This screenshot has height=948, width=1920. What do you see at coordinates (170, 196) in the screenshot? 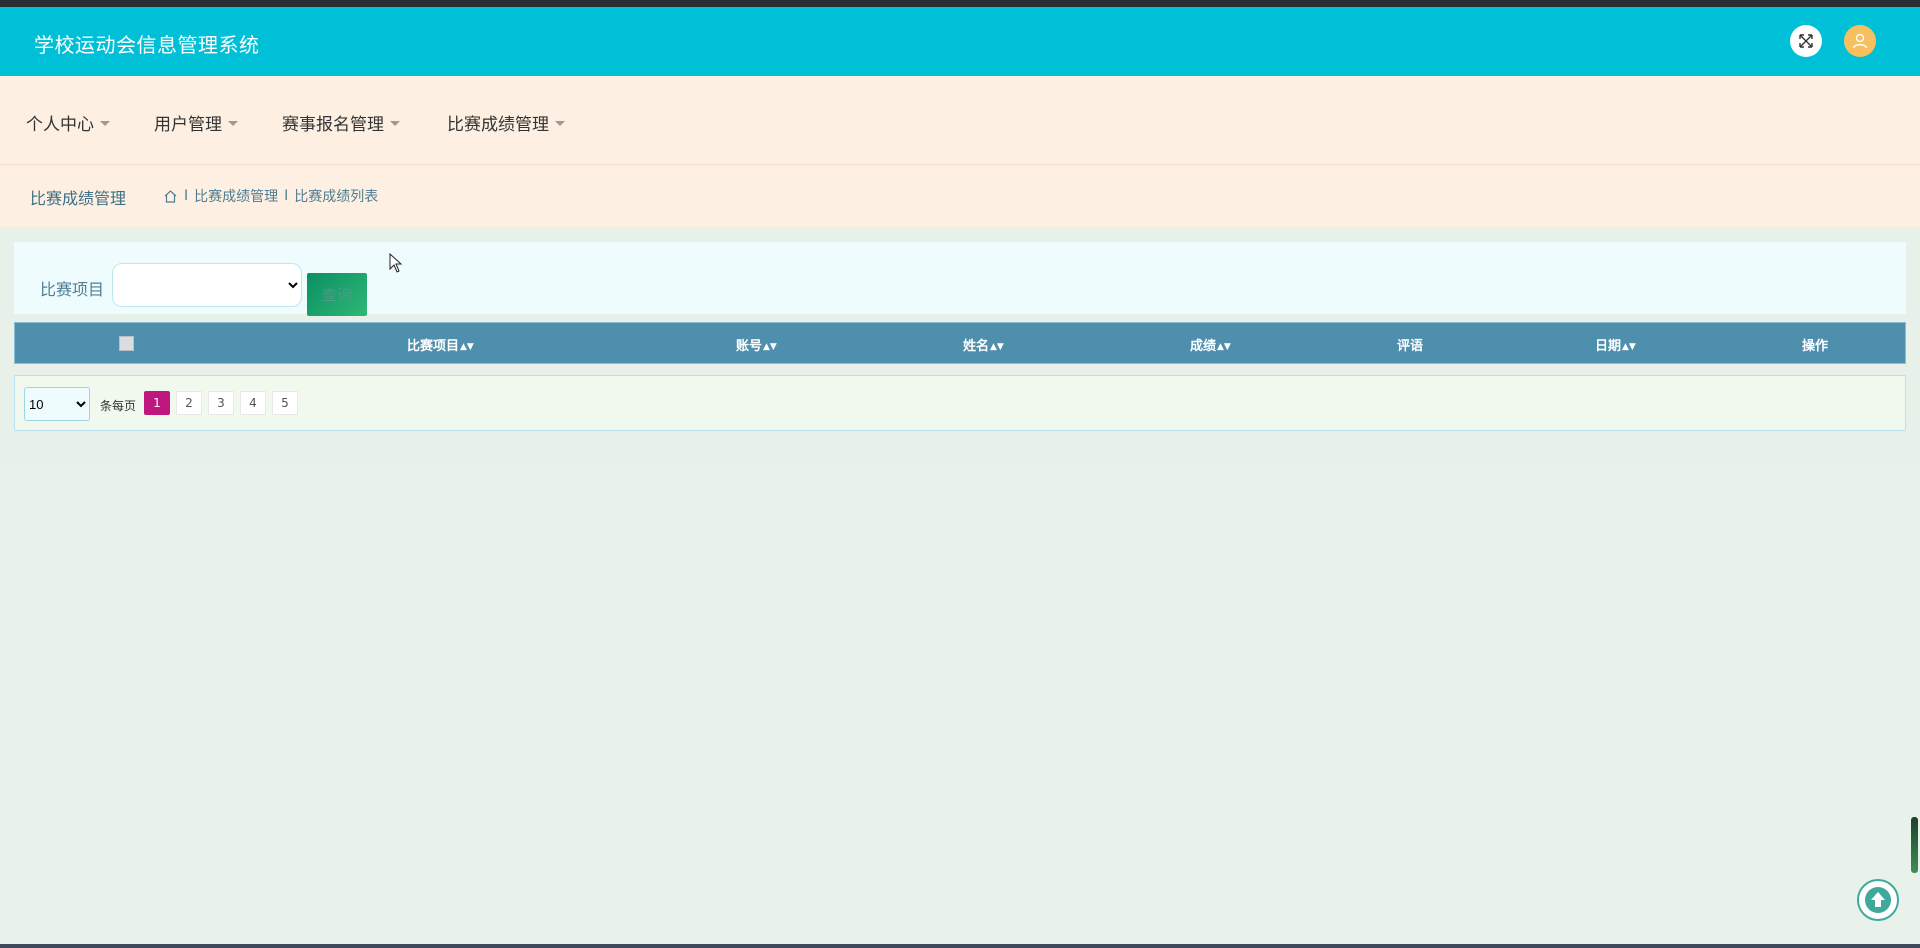
I see `home-icon` at bounding box center [170, 196].